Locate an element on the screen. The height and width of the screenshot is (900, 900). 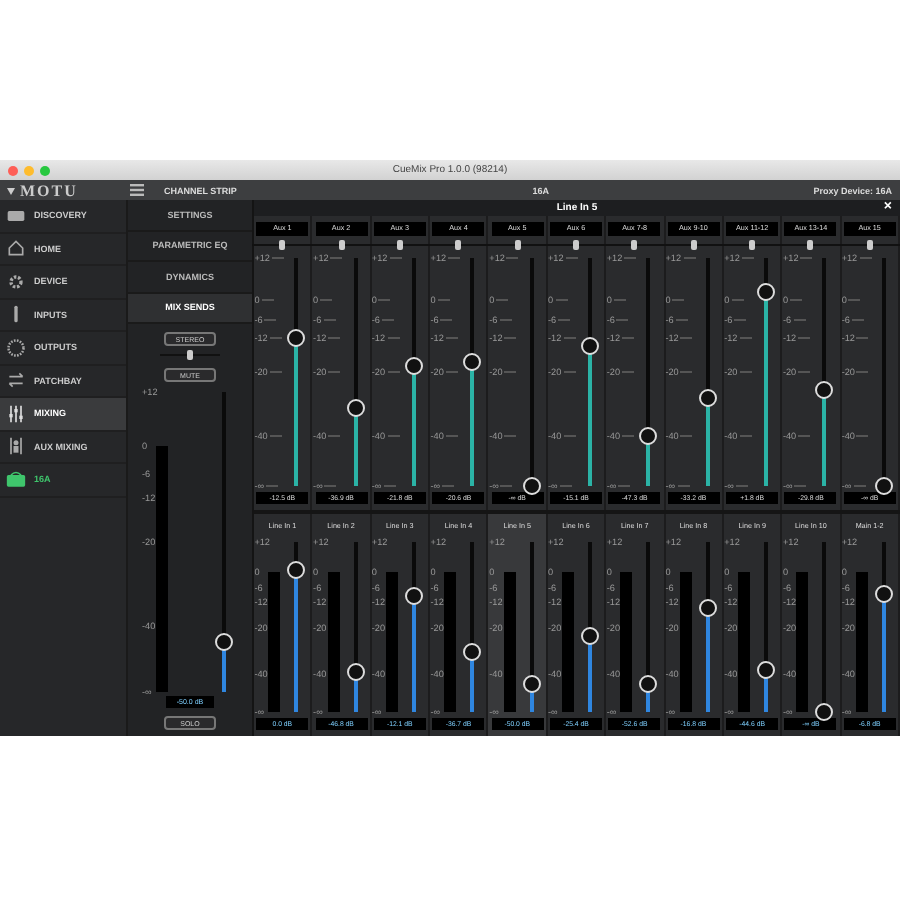
circle-icon is located at coordinates (16, 347).